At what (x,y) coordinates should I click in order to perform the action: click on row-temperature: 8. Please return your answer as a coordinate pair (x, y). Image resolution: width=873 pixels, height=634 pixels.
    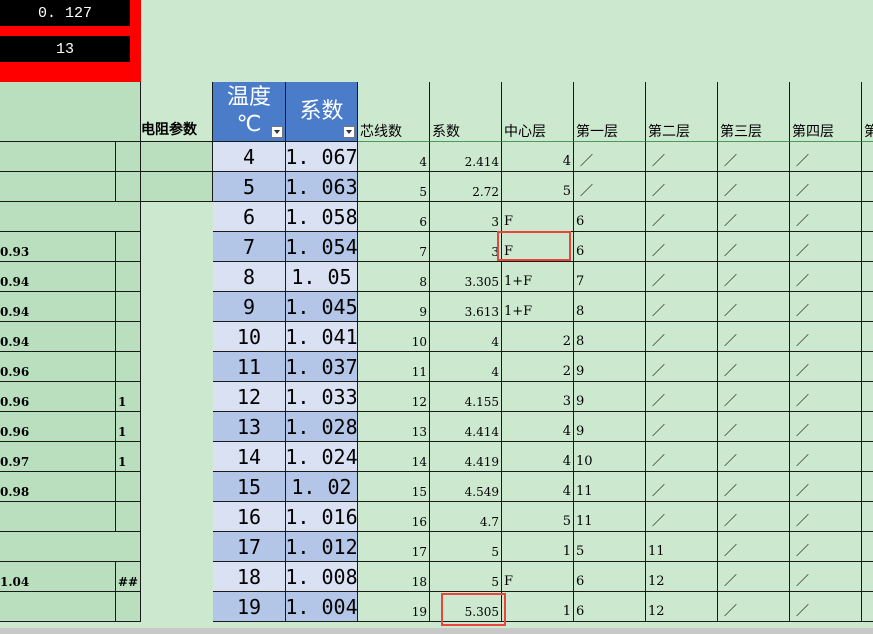
    Looking at the image, I should click on (249, 277).